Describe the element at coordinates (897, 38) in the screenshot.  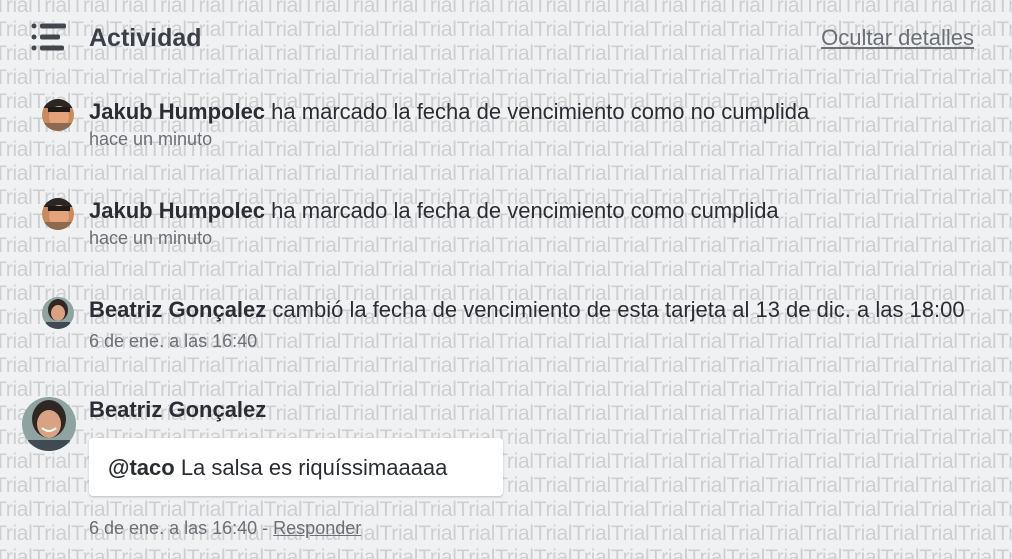
I see `hide-details-link: Ocultar detalles` at that location.